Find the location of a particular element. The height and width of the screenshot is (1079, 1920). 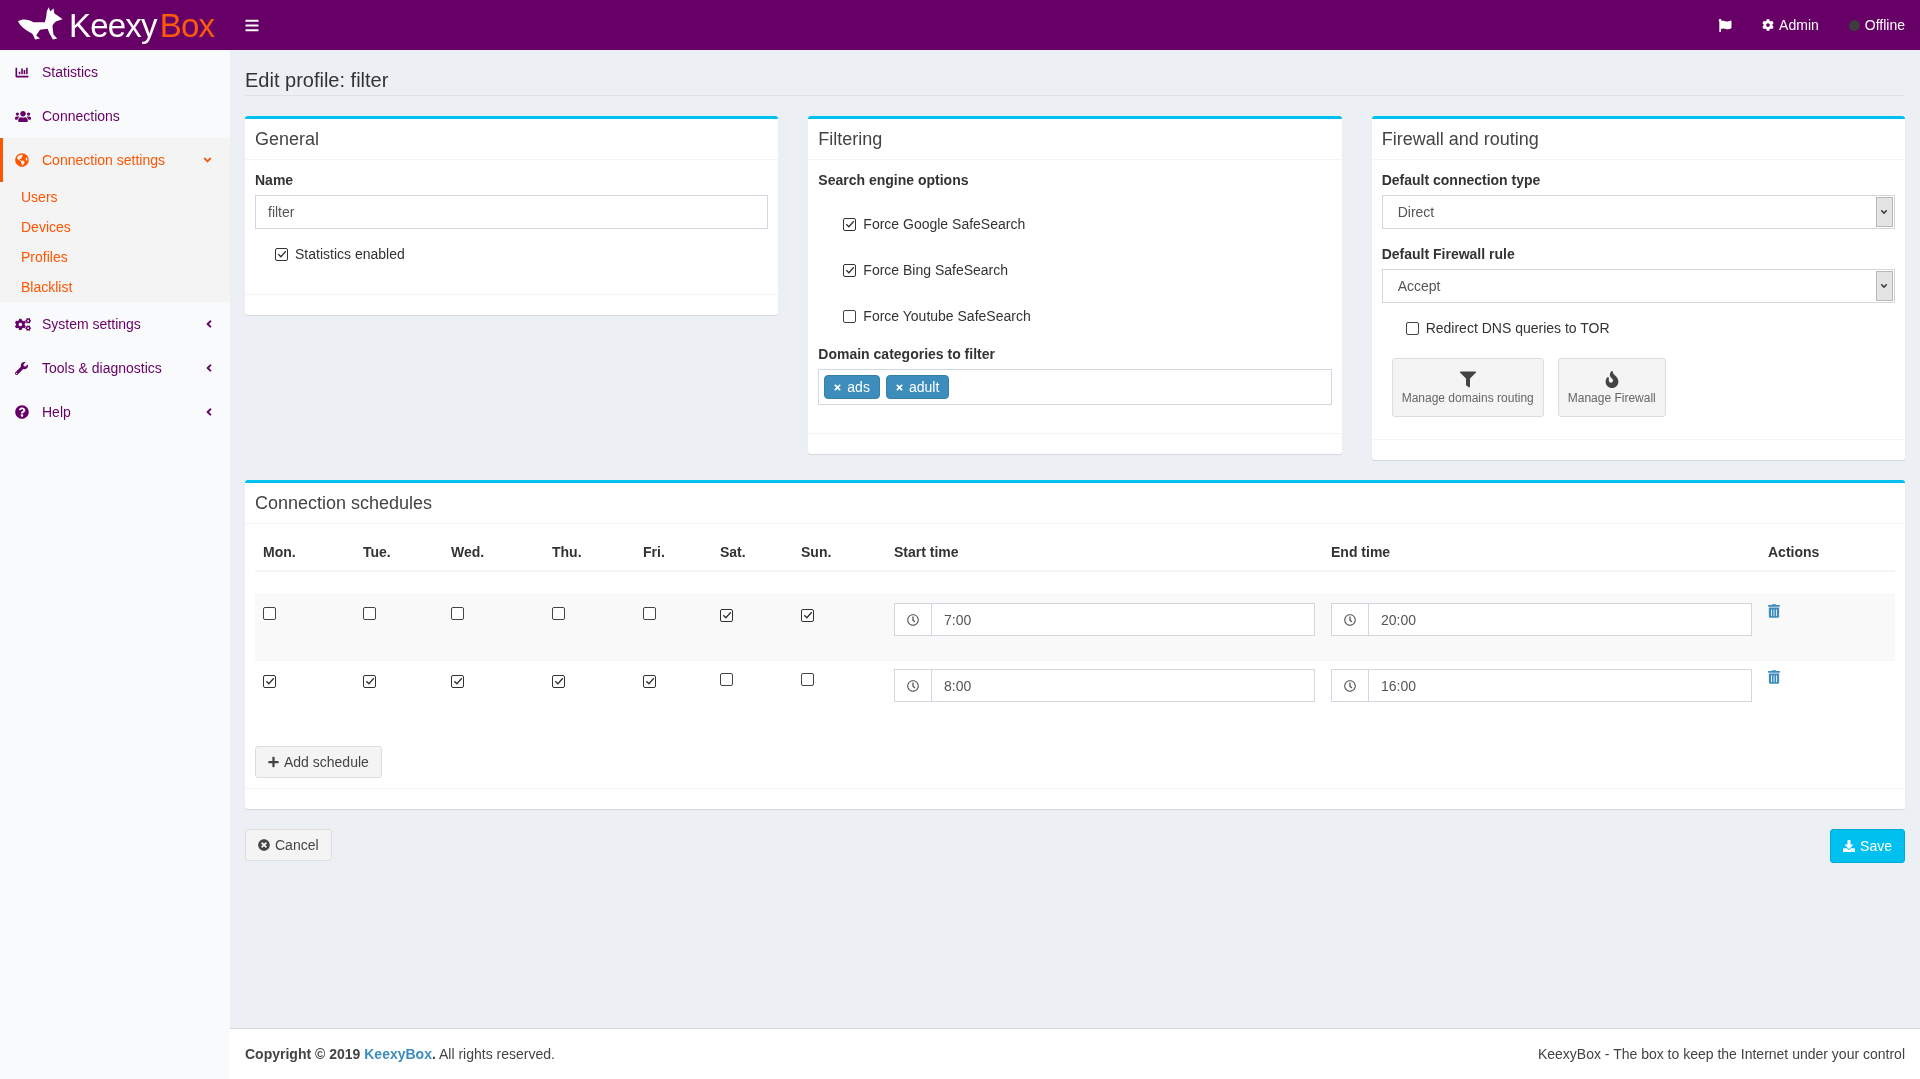

field-label: Default connection type is located at coordinates (1461, 180).